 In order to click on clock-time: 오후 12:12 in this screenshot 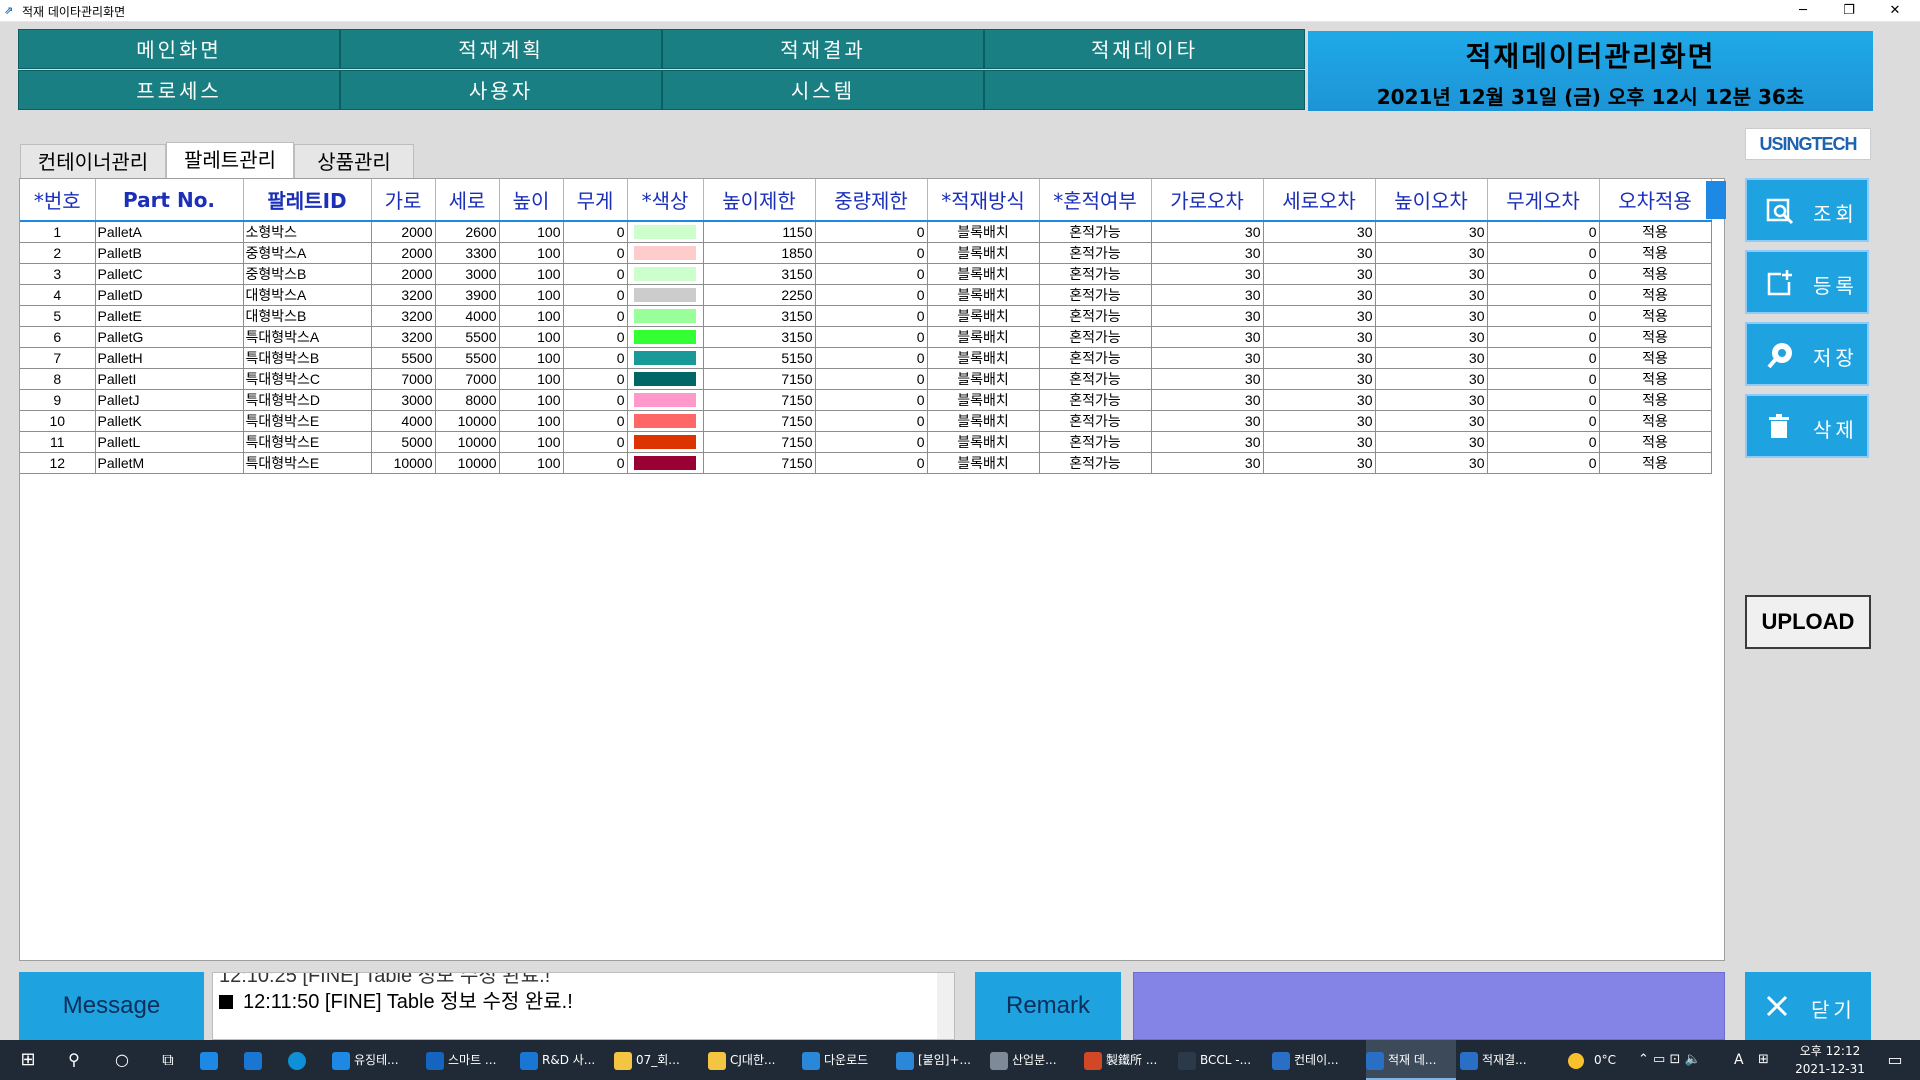, I will do `click(1830, 1051)`.